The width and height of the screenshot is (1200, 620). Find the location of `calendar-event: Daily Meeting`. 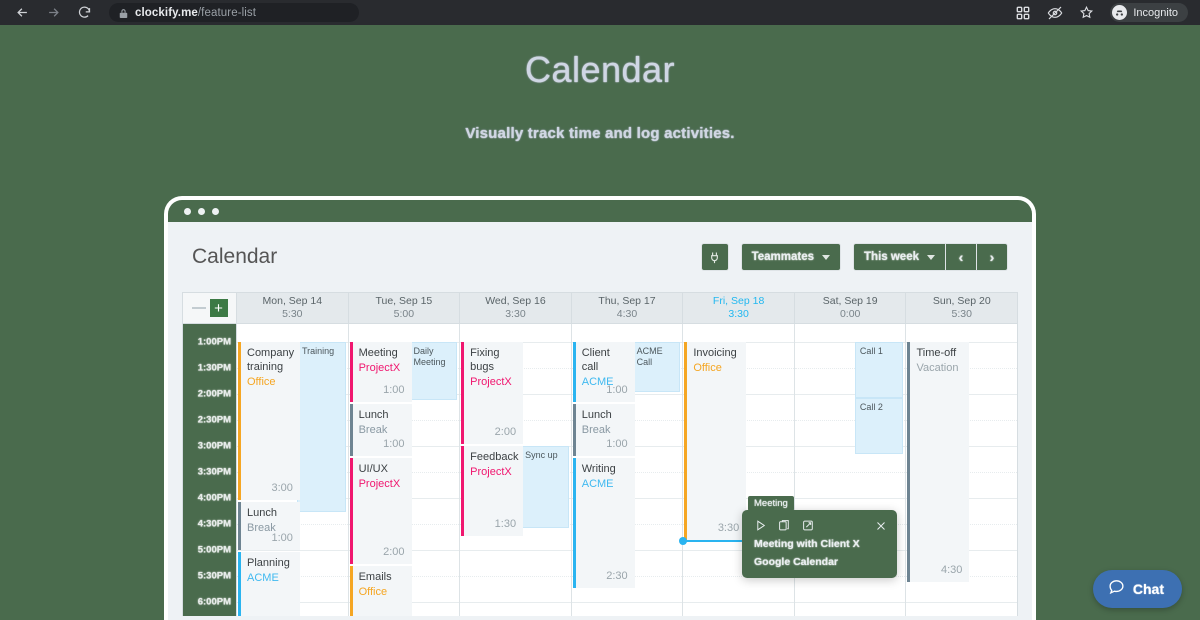

calendar-event: Daily Meeting is located at coordinates (433, 371).